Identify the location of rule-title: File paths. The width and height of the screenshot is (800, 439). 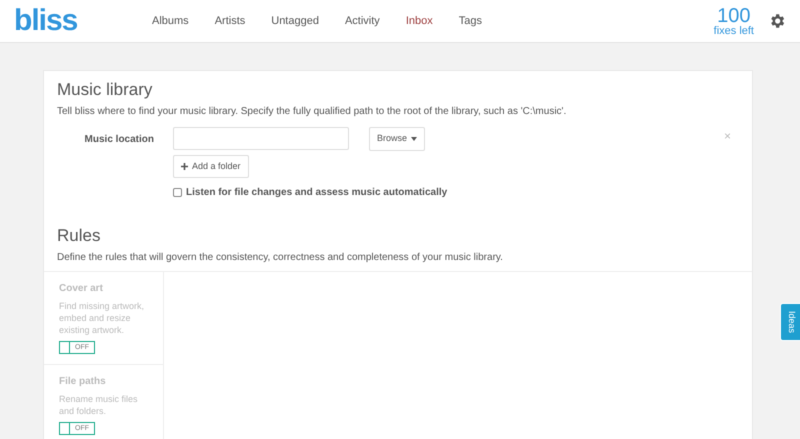
(83, 381).